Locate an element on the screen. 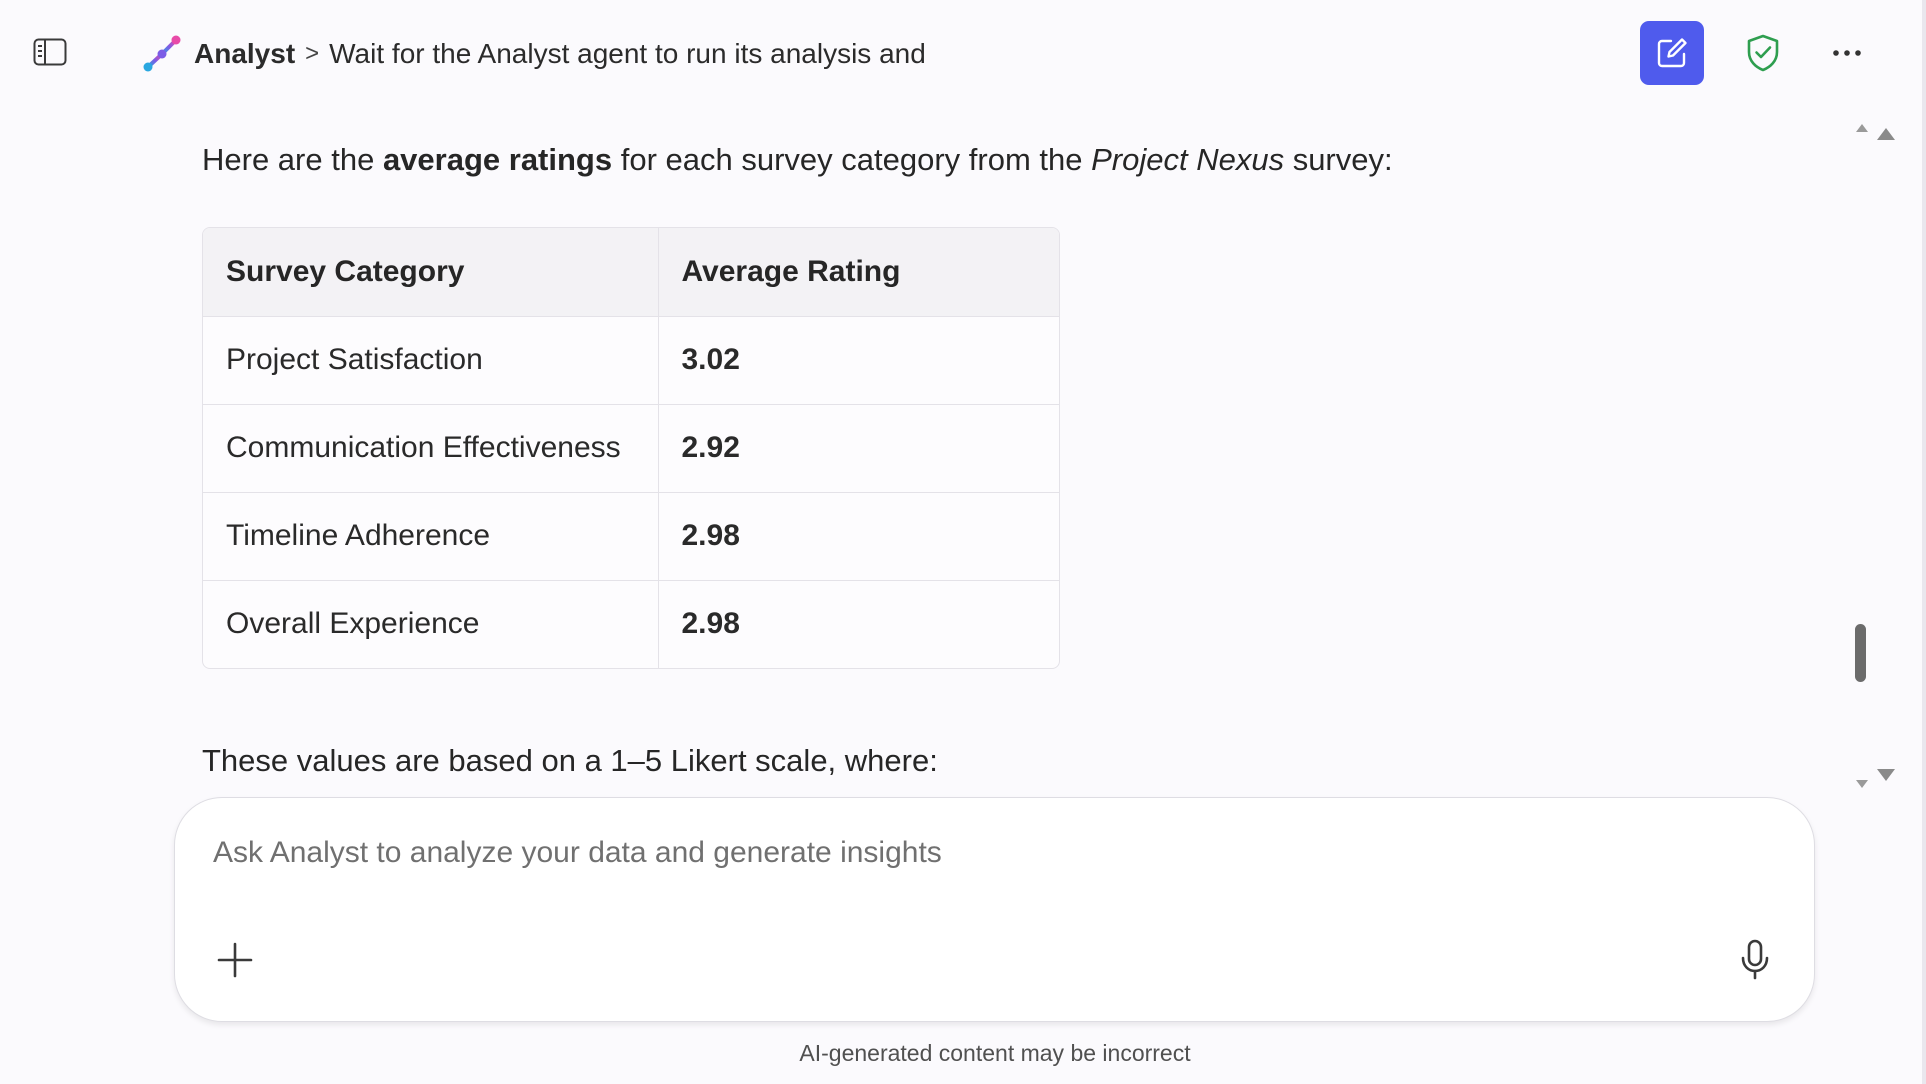  intro-bold: average ratings is located at coordinates (497, 159).